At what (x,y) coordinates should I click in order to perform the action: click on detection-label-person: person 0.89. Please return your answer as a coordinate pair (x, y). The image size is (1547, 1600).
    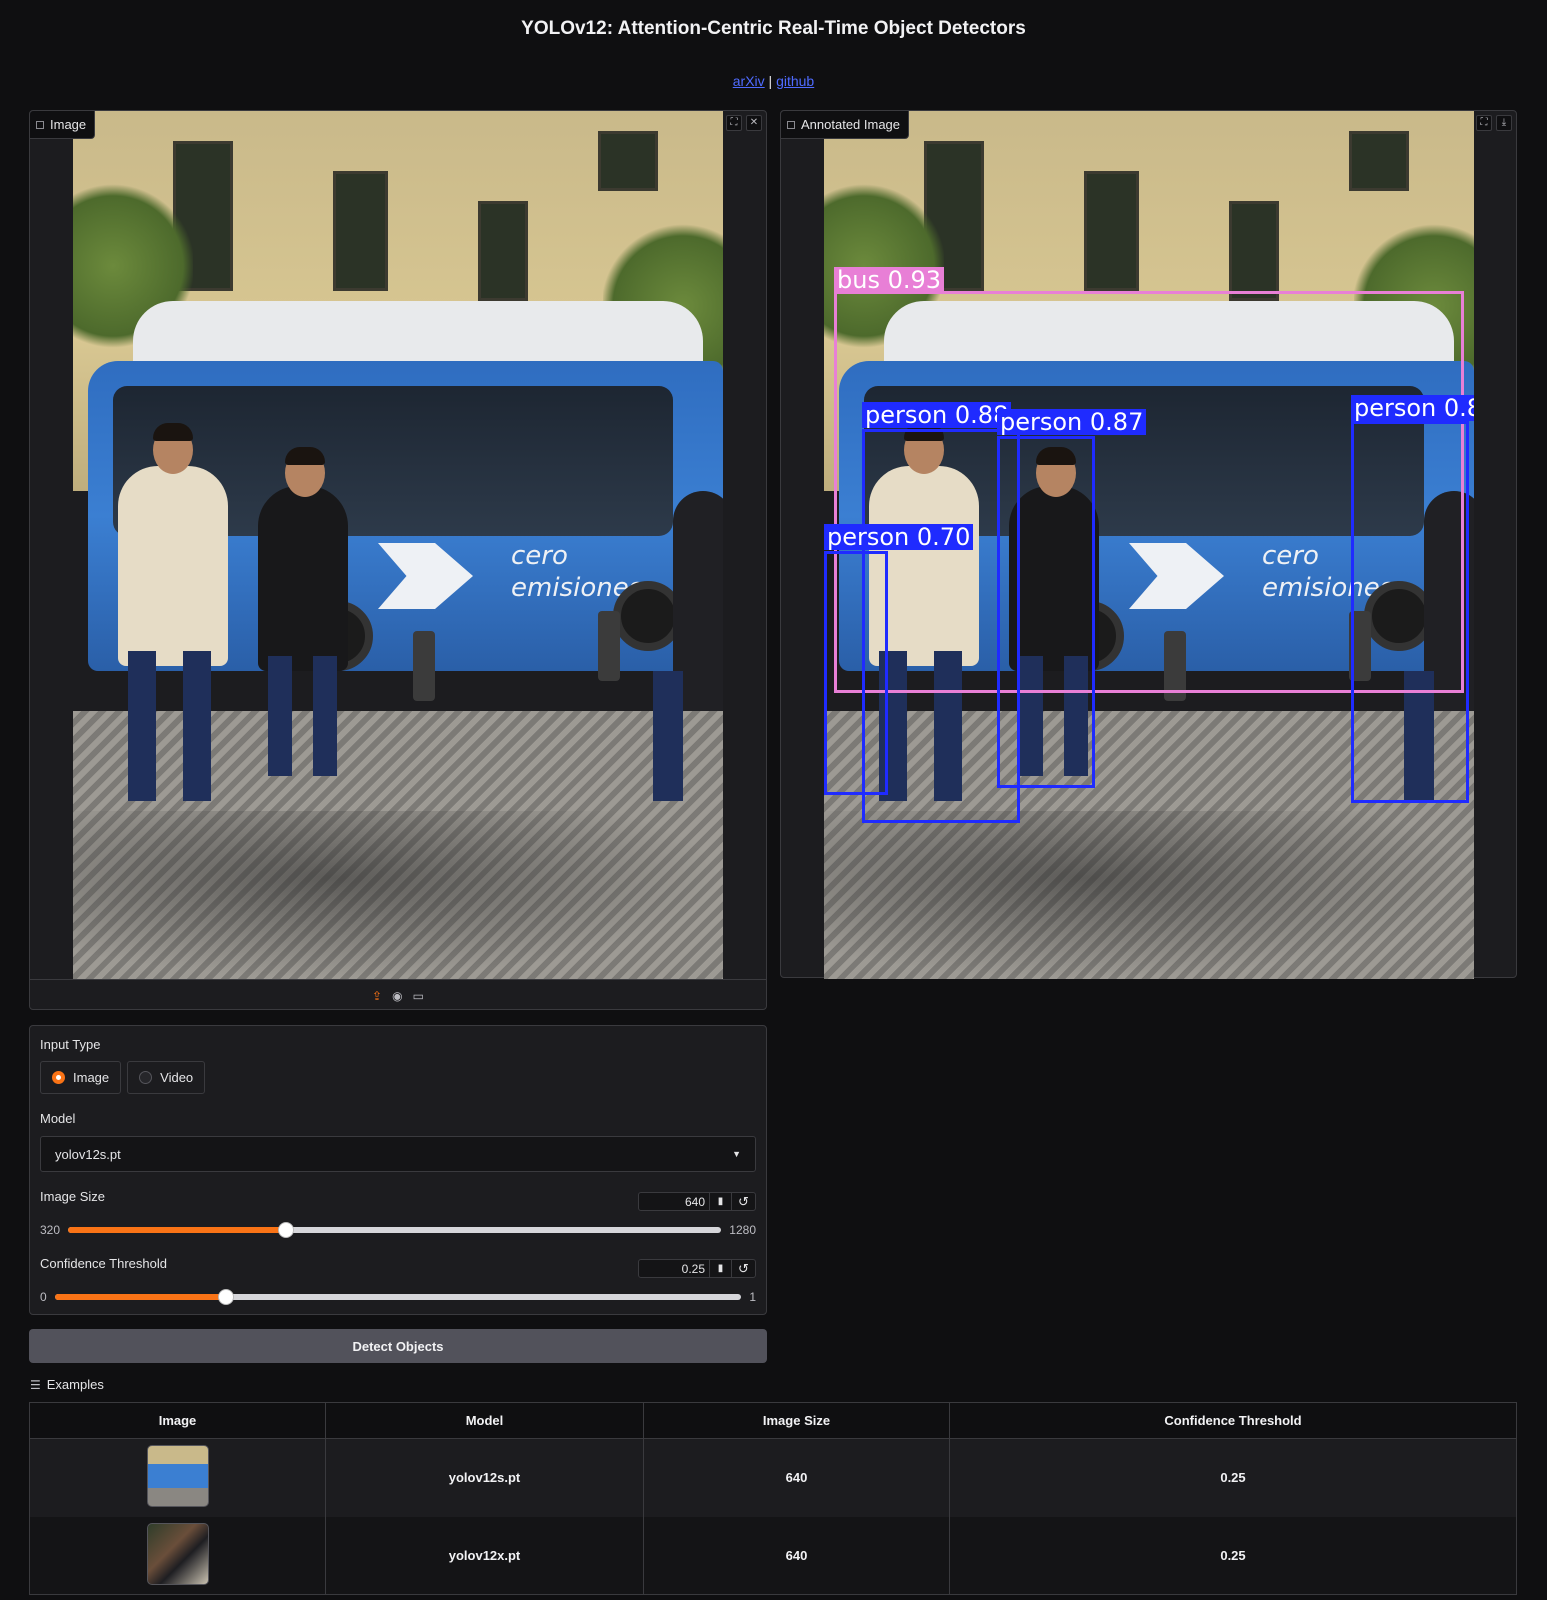
    Looking at the image, I should click on (1412, 408).